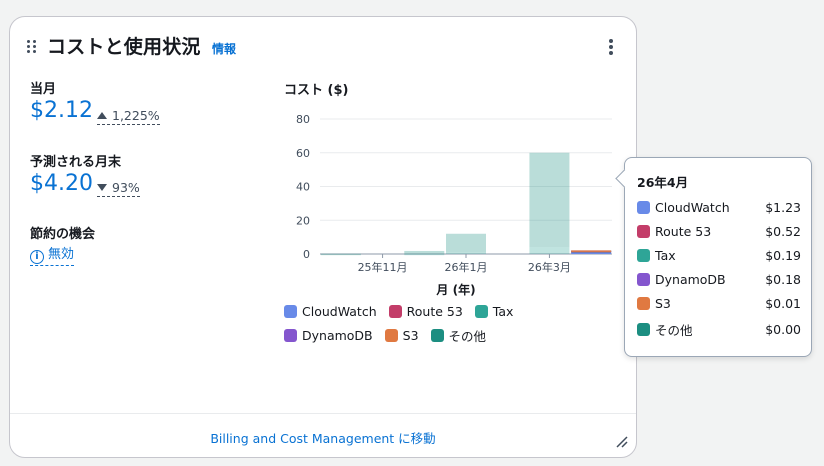 The height and width of the screenshot is (466, 824). Describe the element at coordinates (383, 267) in the screenshot. I see `x-tick-label: 25年11月` at that location.